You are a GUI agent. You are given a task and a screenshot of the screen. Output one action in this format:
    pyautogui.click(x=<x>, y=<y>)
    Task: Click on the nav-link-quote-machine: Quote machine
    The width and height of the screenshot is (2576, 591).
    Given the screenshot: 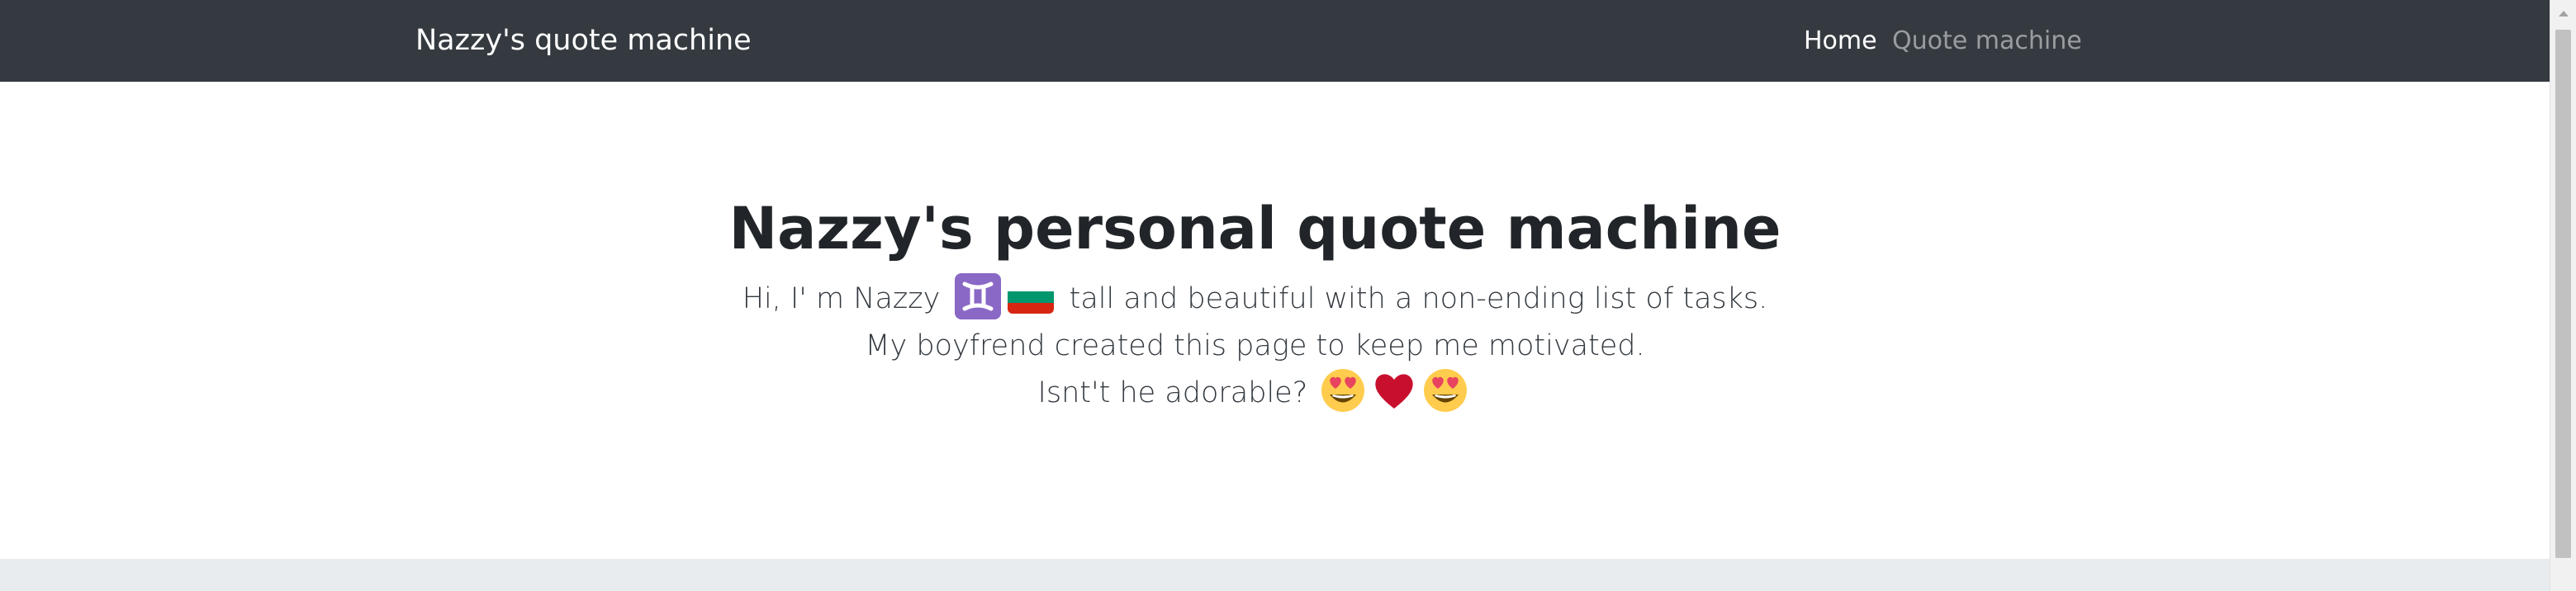 What is the action you would take?
    pyautogui.click(x=1987, y=41)
    